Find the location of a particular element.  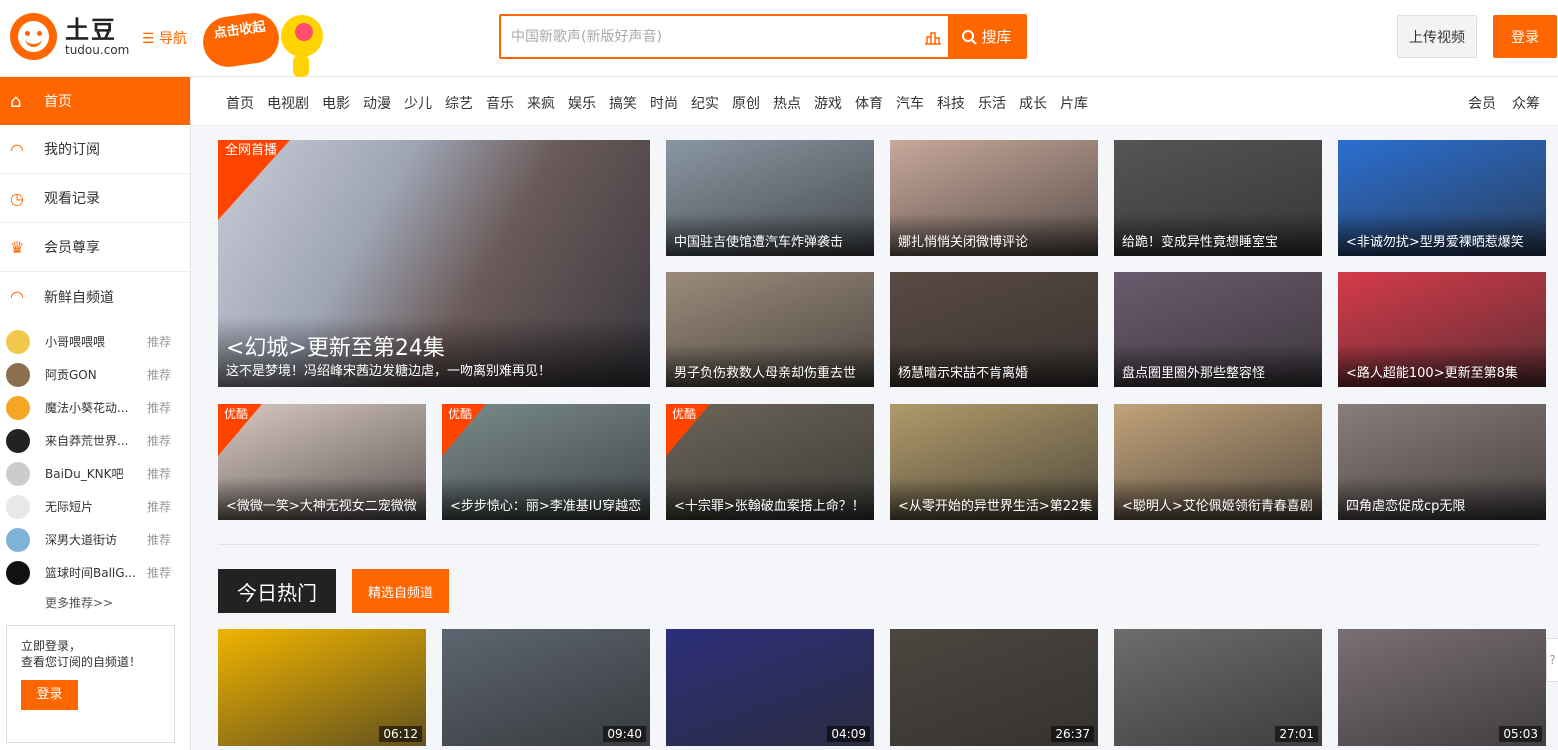

video-card: 06:12 is located at coordinates (322, 687).